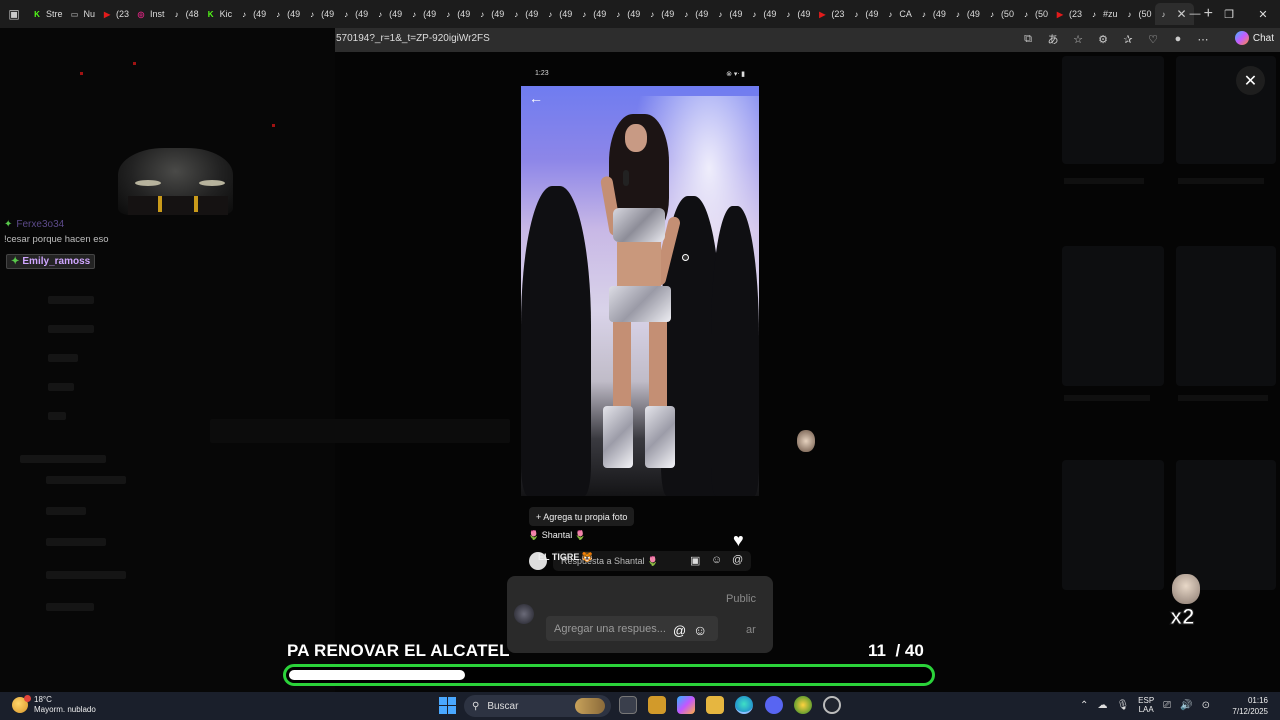 The image size is (1280, 720). What do you see at coordinates (1122, 705) in the screenshot?
I see `microphone-icon: 🎙` at bounding box center [1122, 705].